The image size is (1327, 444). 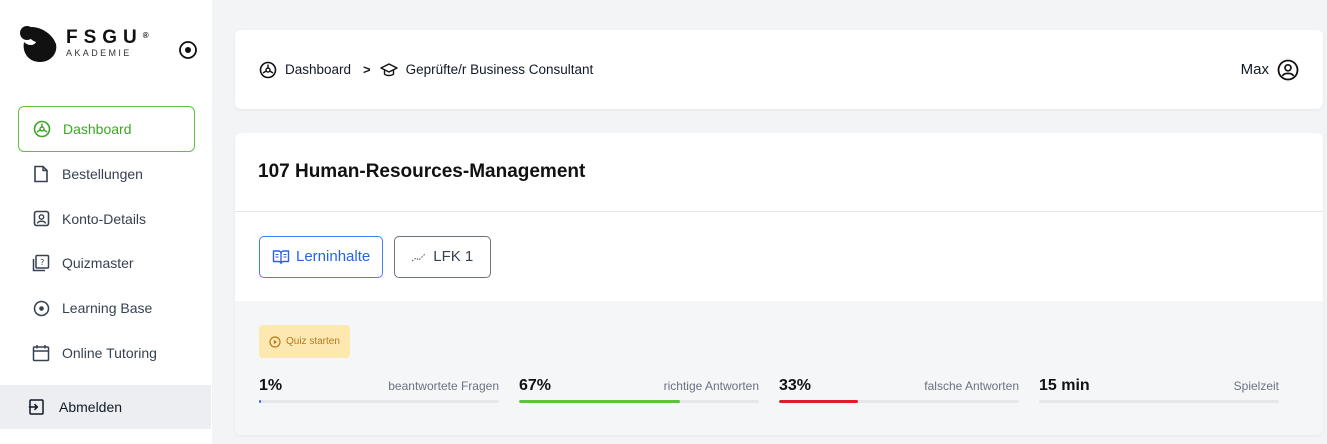 I want to click on start-quiz-button: Quiz starten, so click(x=304, y=341).